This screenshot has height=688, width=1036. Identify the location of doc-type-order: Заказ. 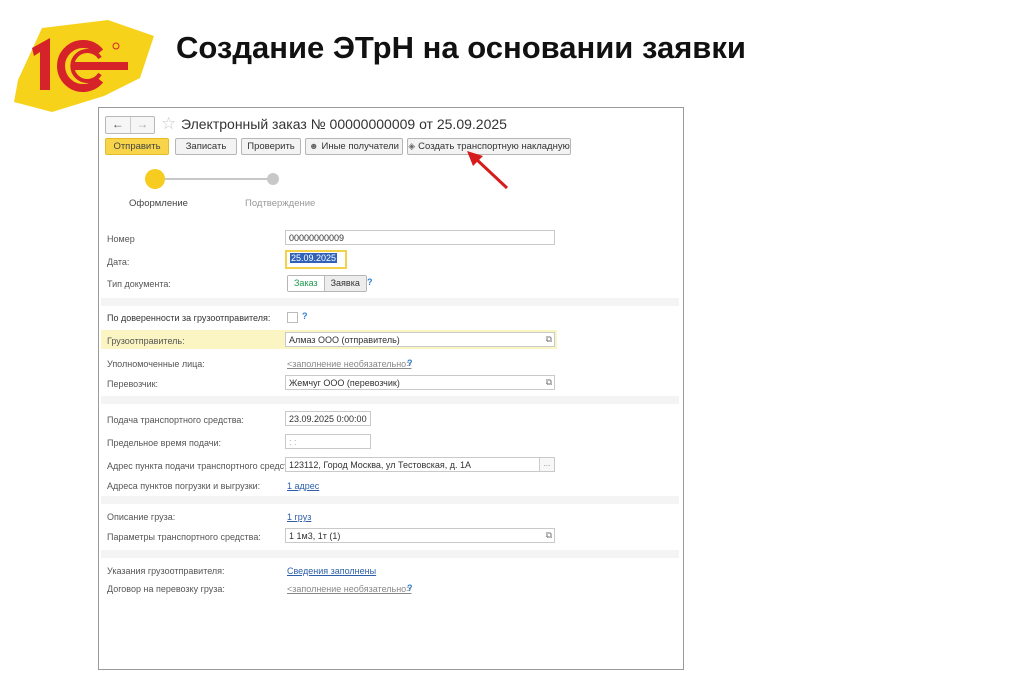
(306, 283).